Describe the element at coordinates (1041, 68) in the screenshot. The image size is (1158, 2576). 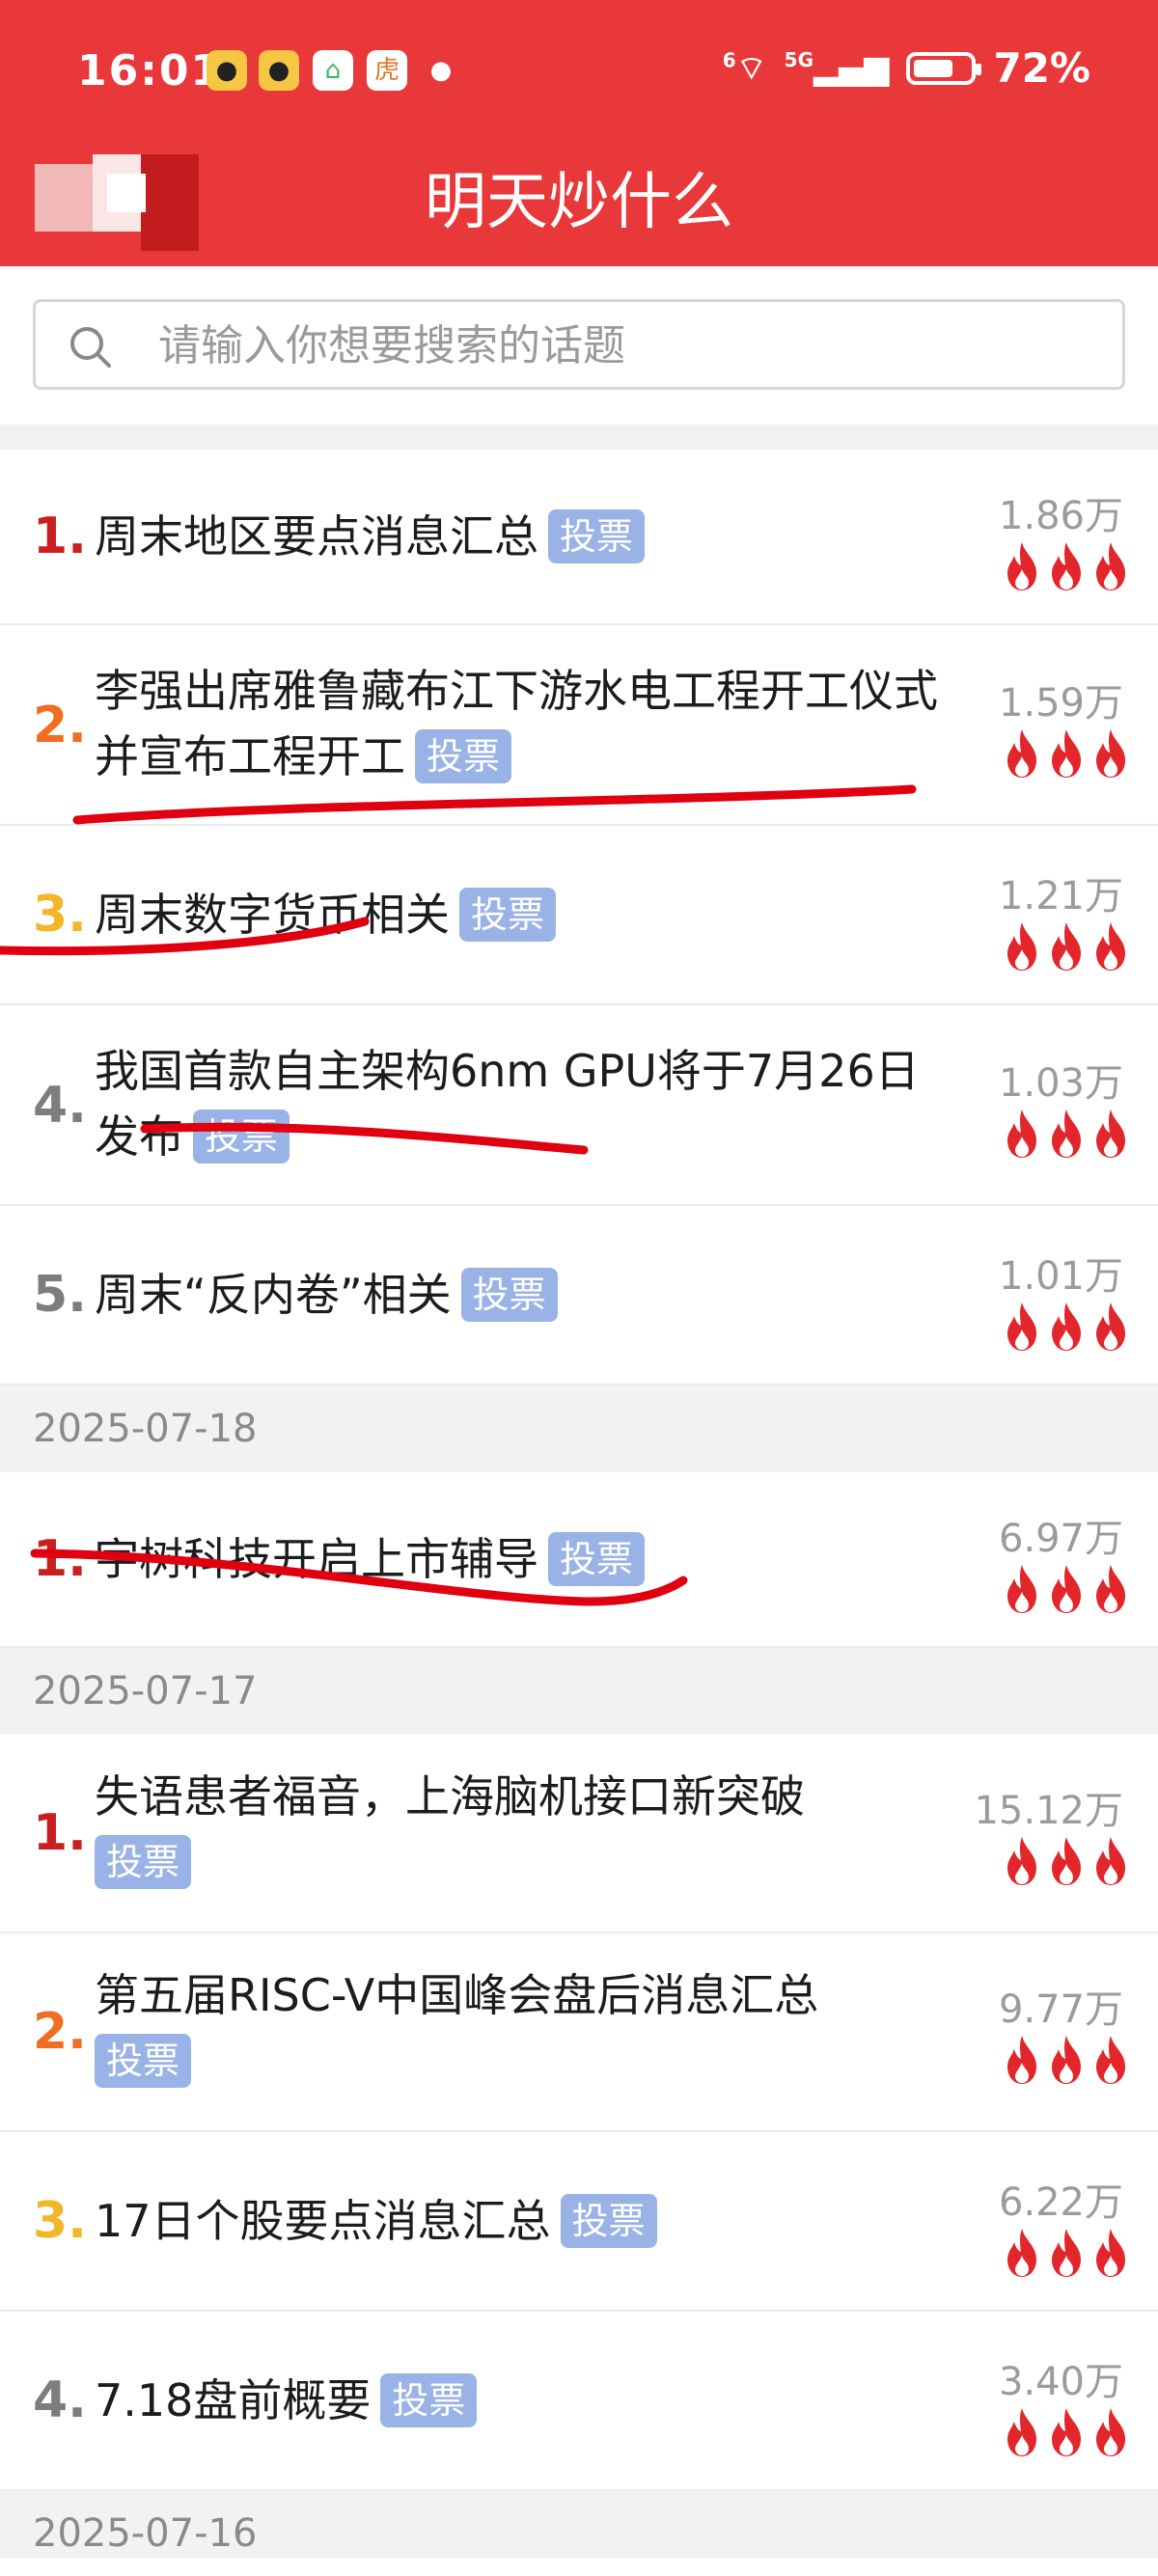
I see `battery-percent: 72%` at that location.